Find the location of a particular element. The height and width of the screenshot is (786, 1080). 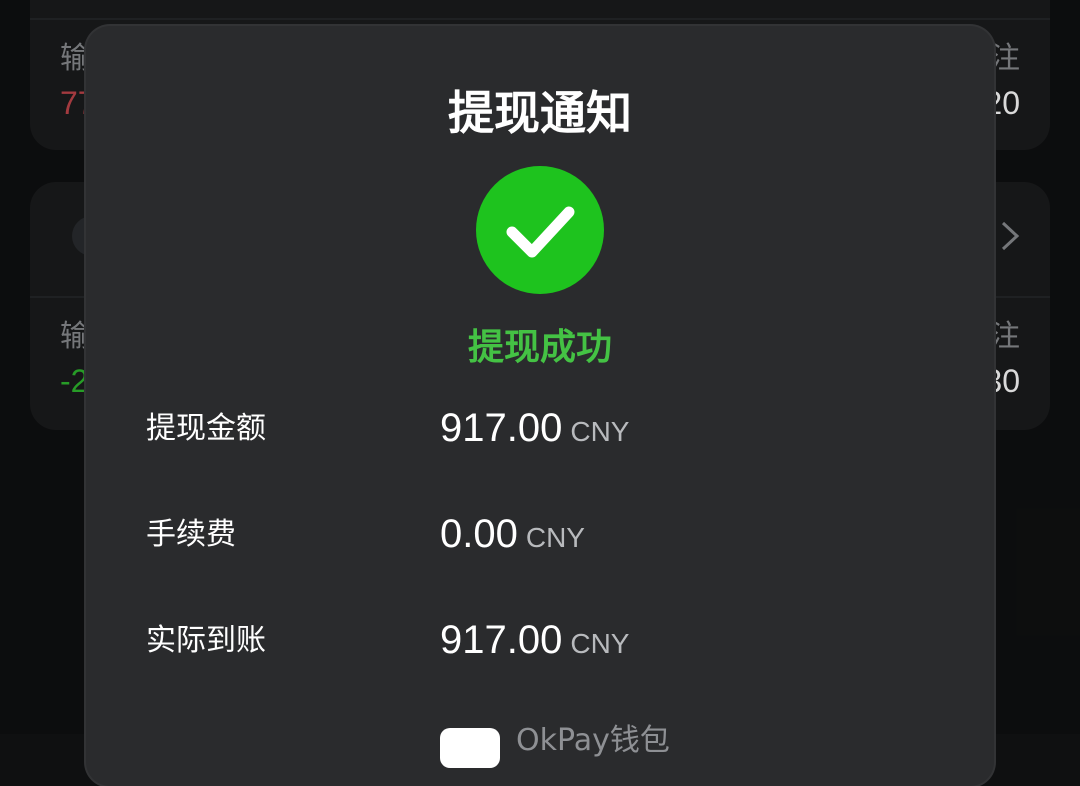

wallet-name: OkPay钱包 is located at coordinates (593, 740).